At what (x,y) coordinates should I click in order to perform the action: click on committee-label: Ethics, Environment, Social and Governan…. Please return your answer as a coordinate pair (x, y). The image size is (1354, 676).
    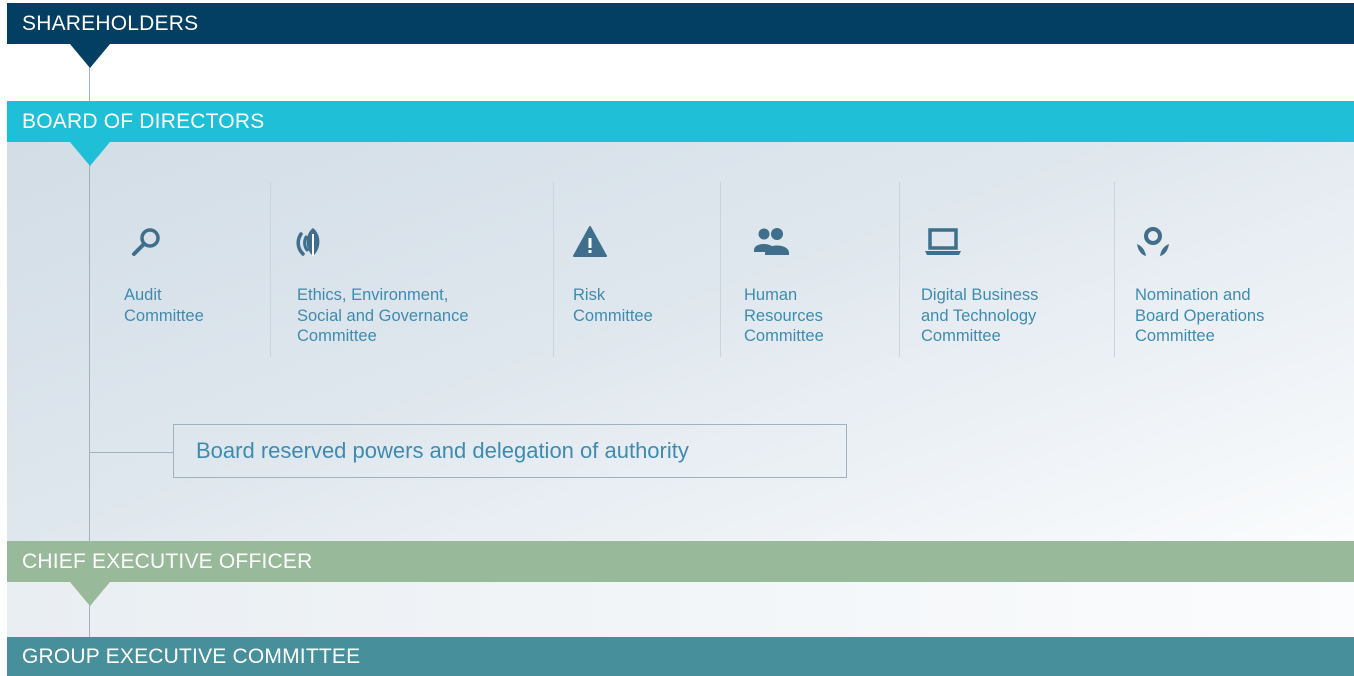
    Looking at the image, I should click on (383, 315).